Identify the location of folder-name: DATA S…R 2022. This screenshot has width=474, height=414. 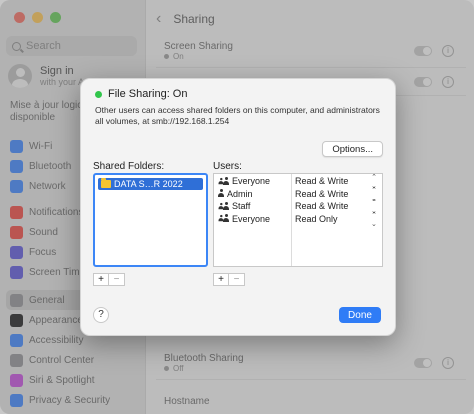
(148, 184).